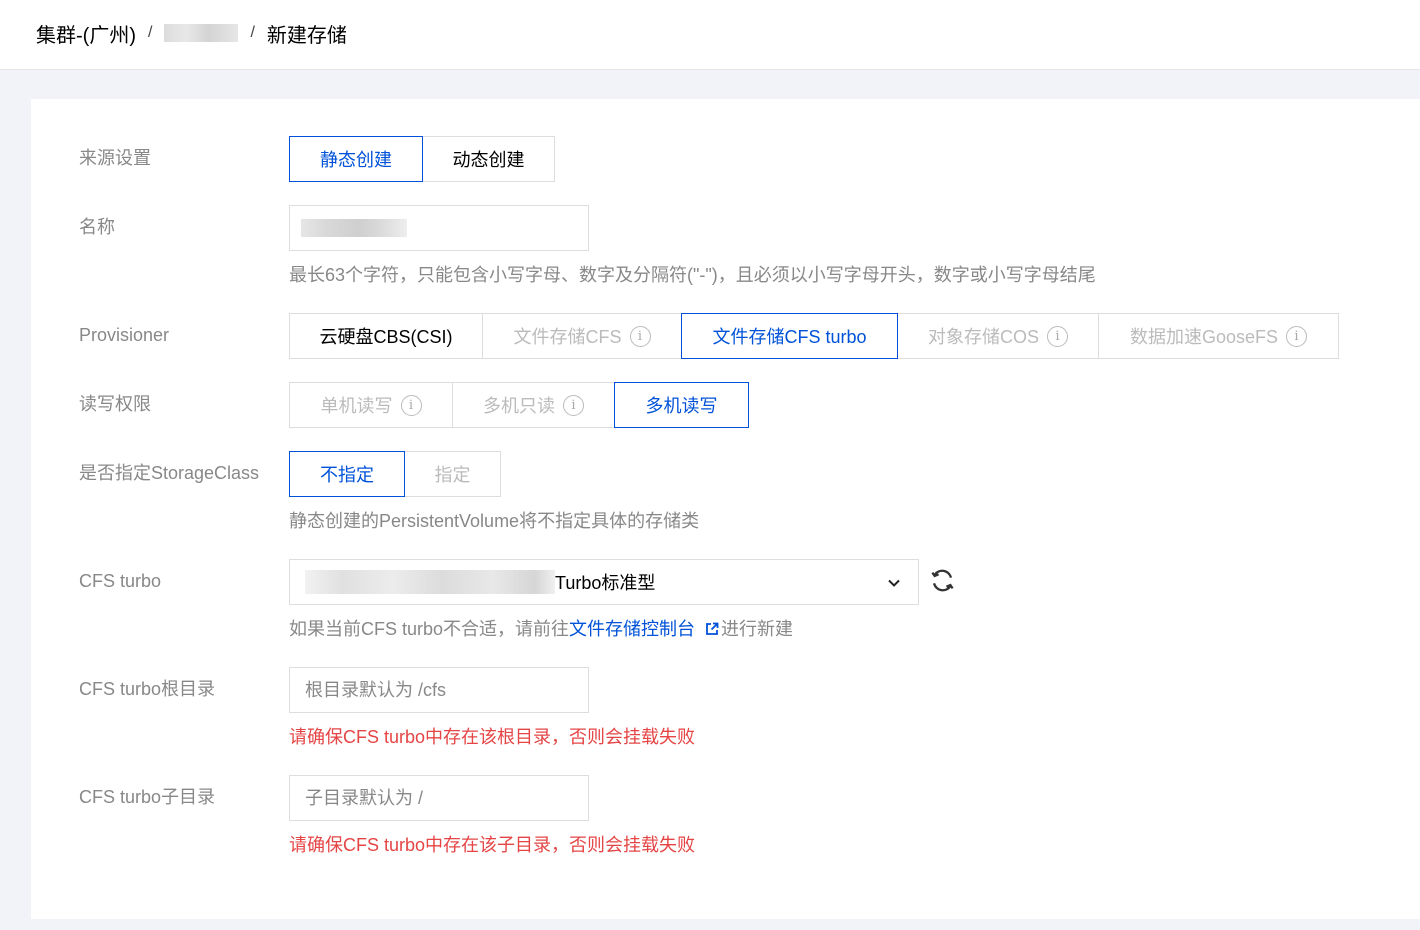 Image resolution: width=1420 pixels, height=930 pixels. I want to click on cfs-turbo-select: Turbo标准型, so click(604, 582).